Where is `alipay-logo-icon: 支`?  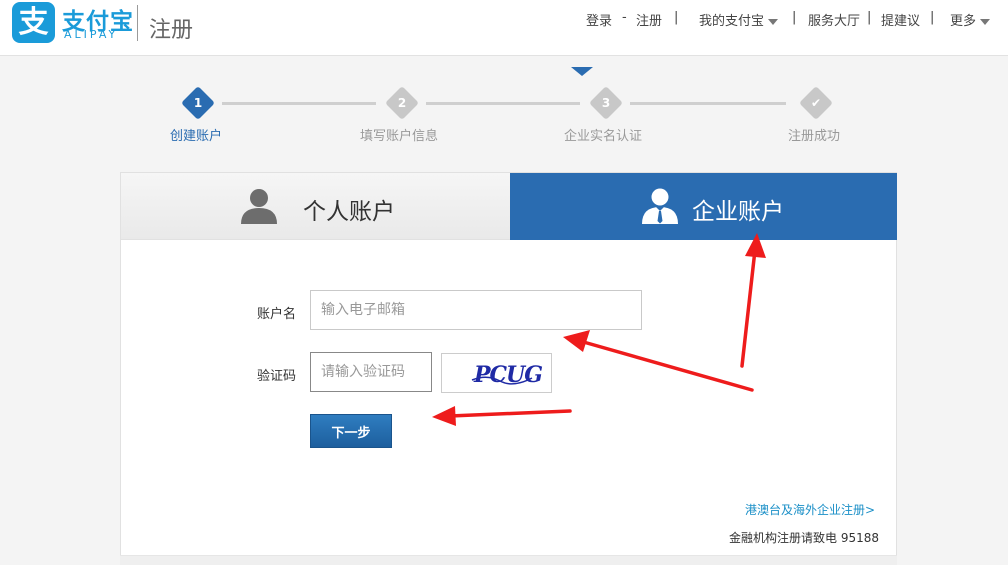 alipay-logo-icon: 支 is located at coordinates (33, 22).